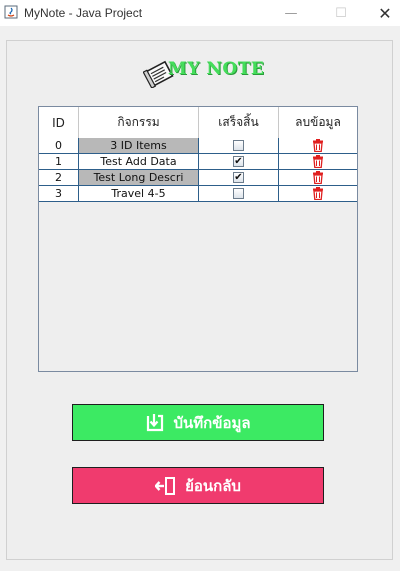 This screenshot has height=571, width=400. Describe the element at coordinates (216, 69) in the screenshot. I see `app-title: MY NOTE` at that location.